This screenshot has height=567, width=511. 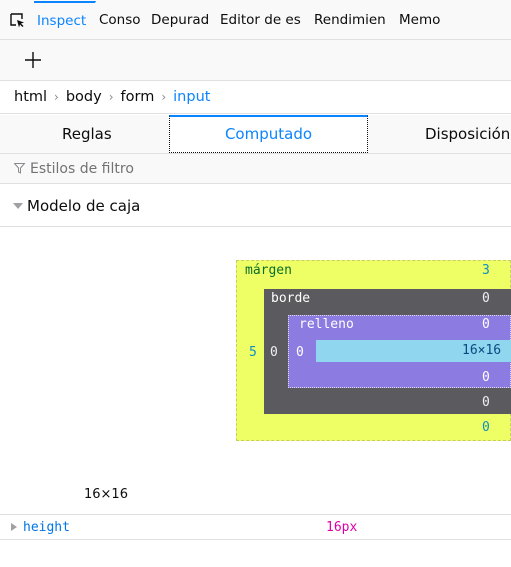 I want to click on padding-label: relleno, so click(x=326, y=324).